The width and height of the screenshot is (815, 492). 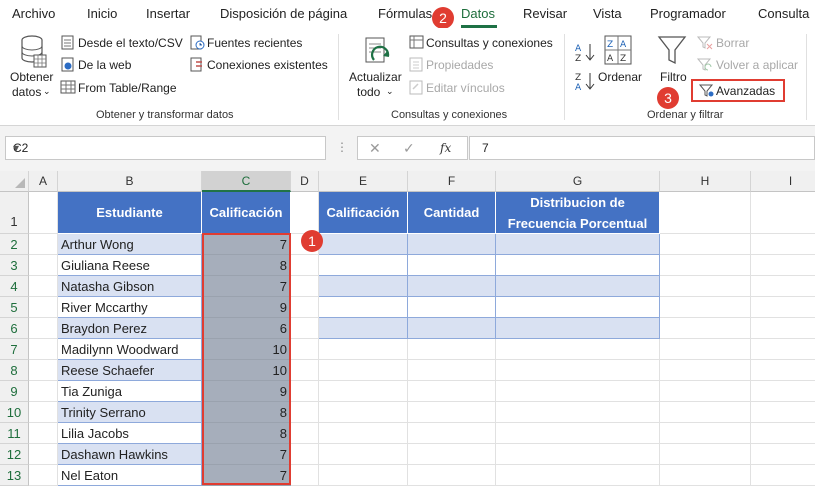 I want to click on cell-d10, so click(x=305, y=412).